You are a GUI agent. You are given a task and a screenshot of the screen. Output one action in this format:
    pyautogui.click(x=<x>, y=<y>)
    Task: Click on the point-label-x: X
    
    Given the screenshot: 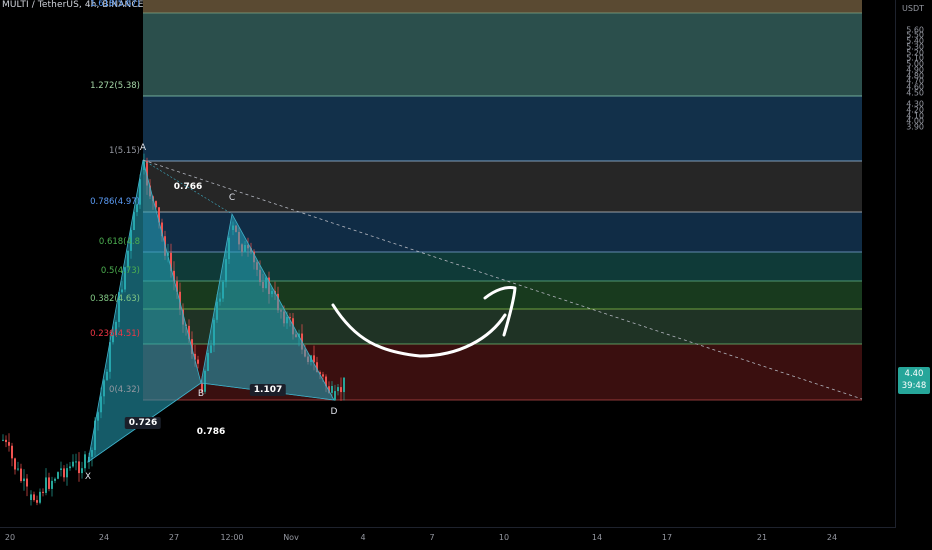 What is the action you would take?
    pyautogui.click(x=88, y=477)
    